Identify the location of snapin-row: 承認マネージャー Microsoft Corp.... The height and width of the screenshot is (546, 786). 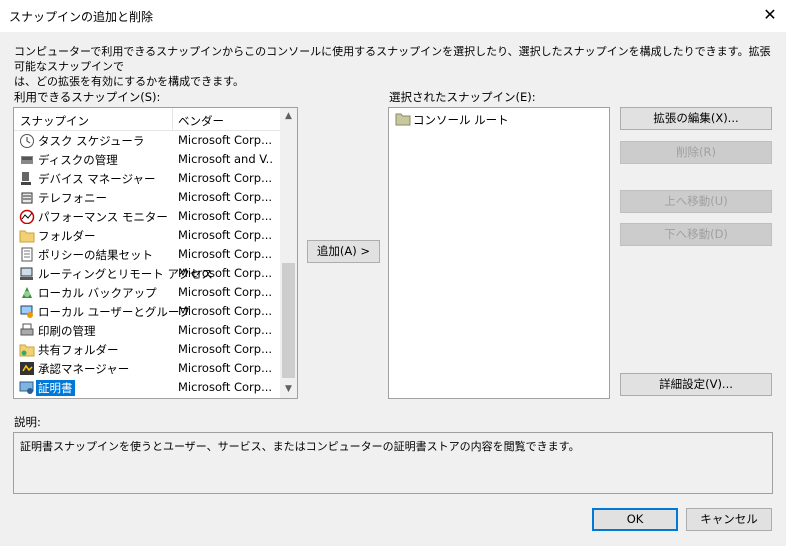
(147, 368).